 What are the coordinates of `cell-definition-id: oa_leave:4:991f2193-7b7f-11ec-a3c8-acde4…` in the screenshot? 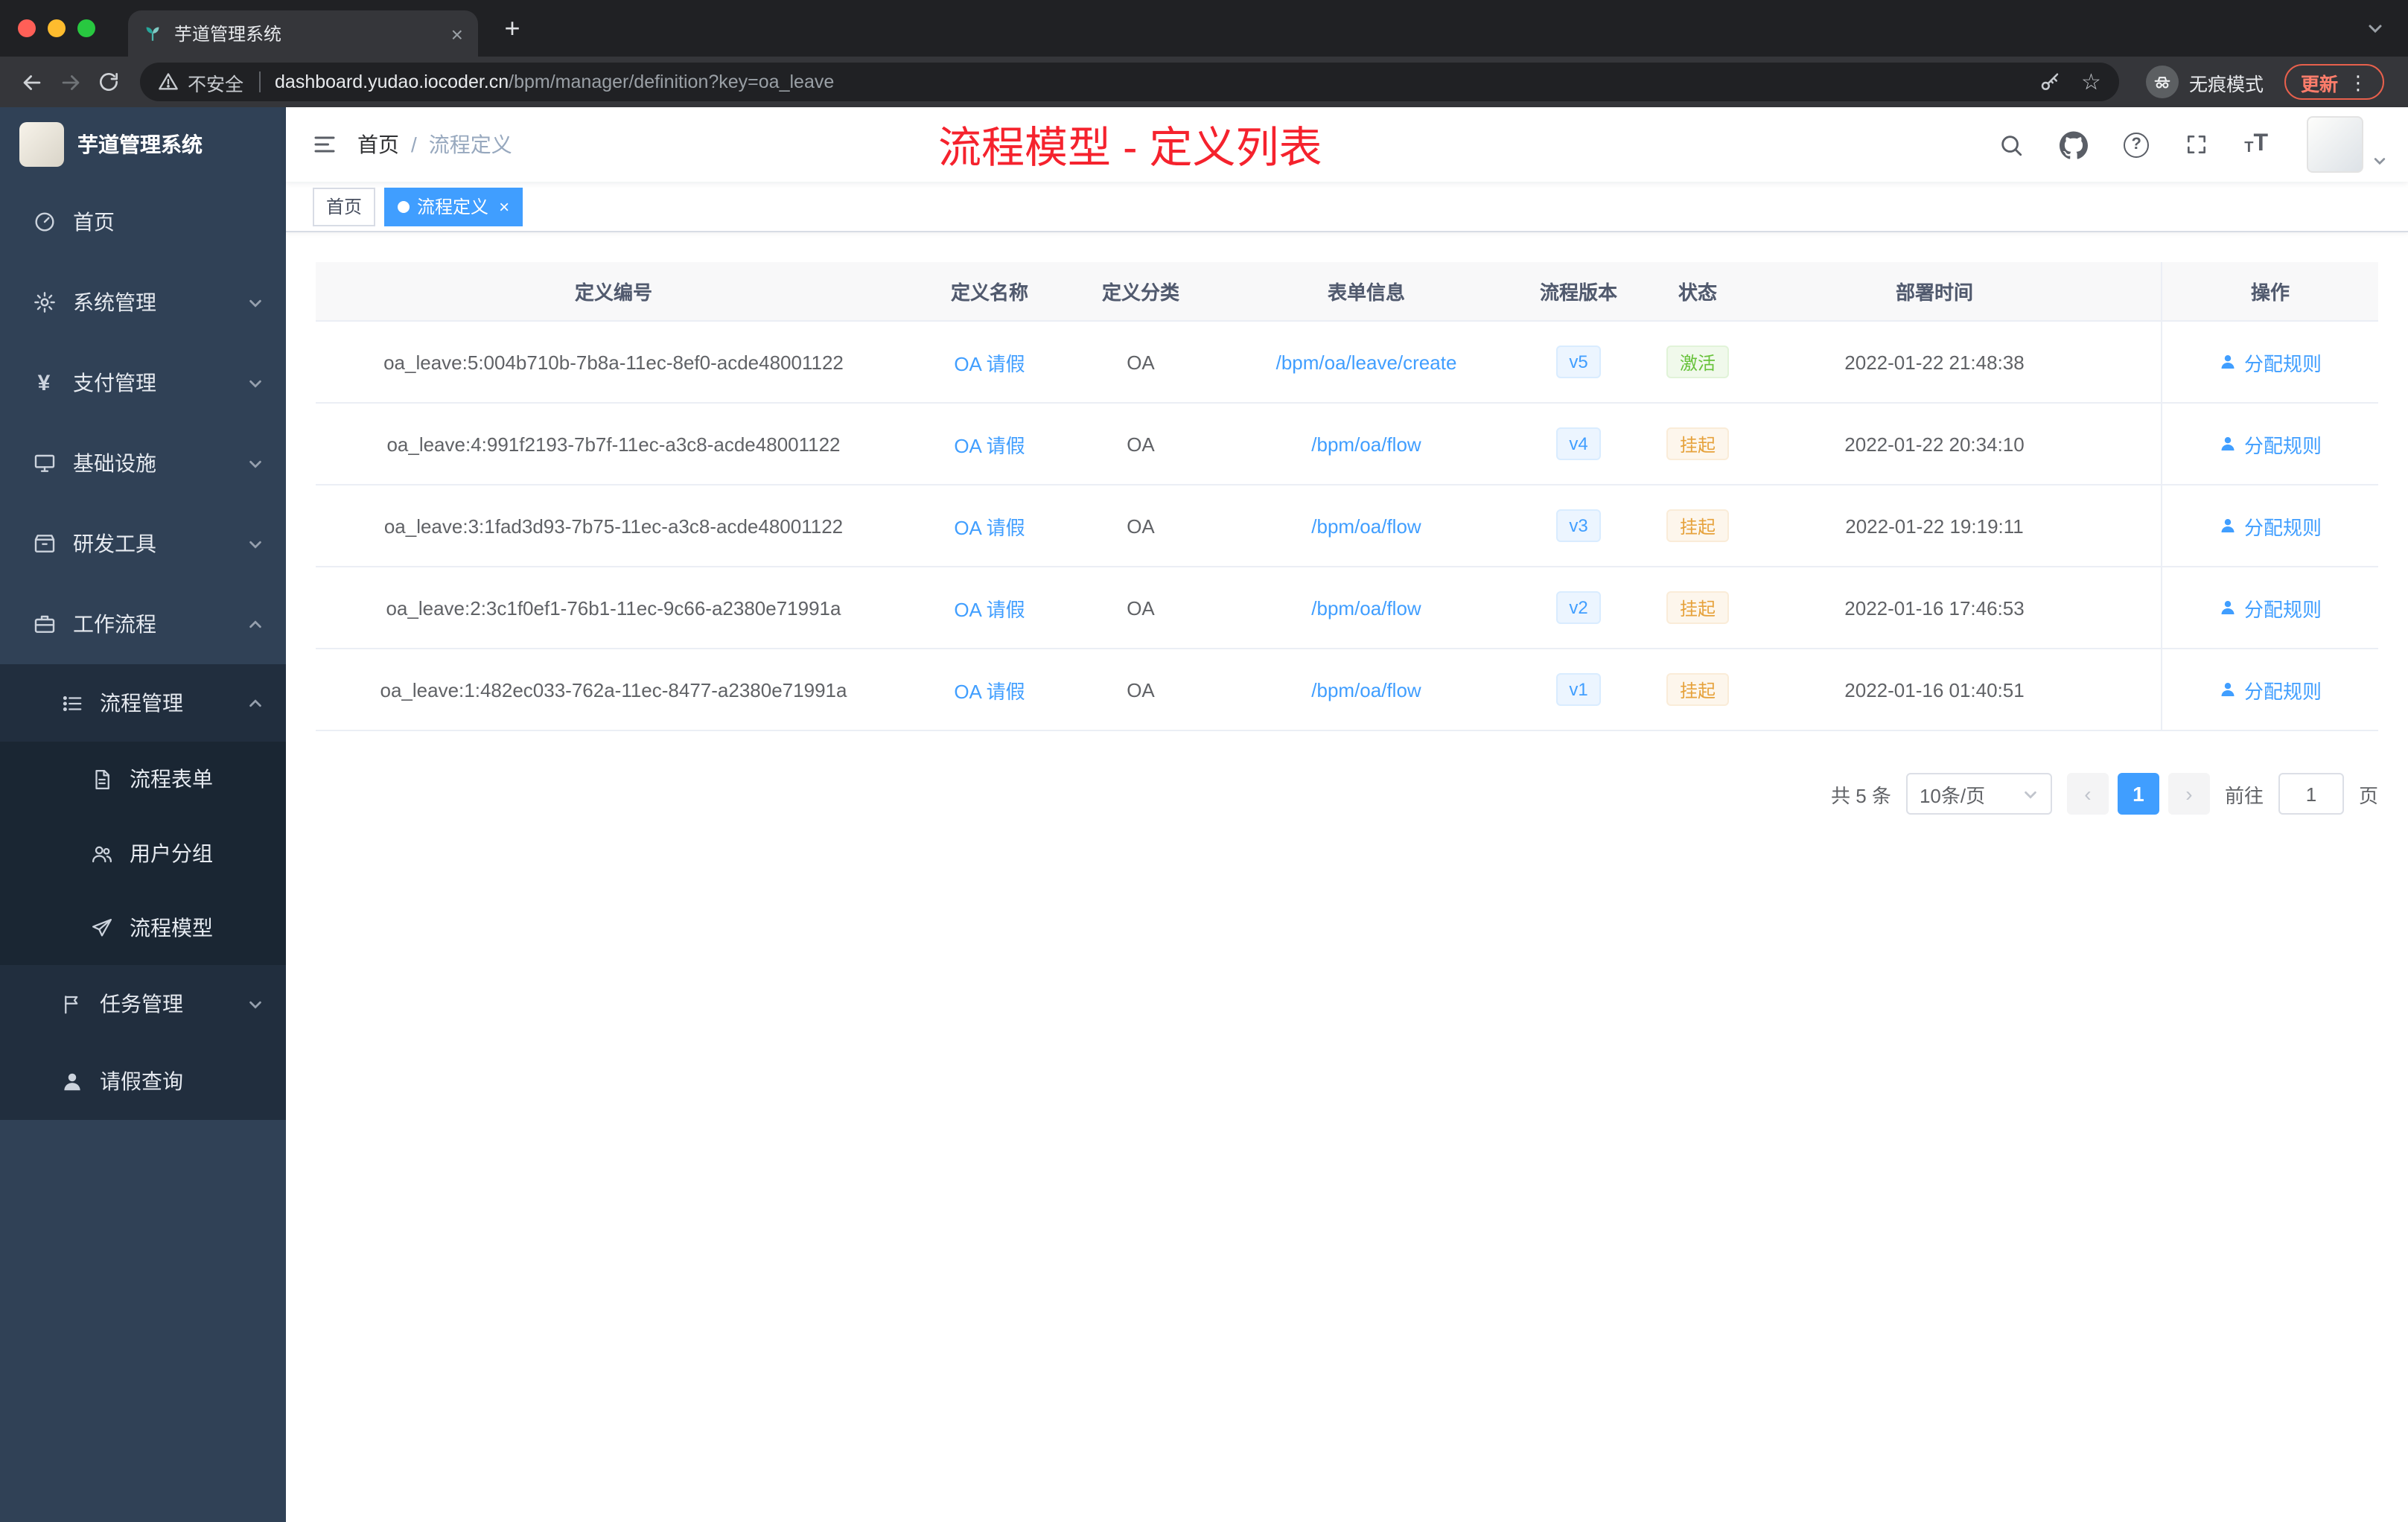 It's located at (613, 444).